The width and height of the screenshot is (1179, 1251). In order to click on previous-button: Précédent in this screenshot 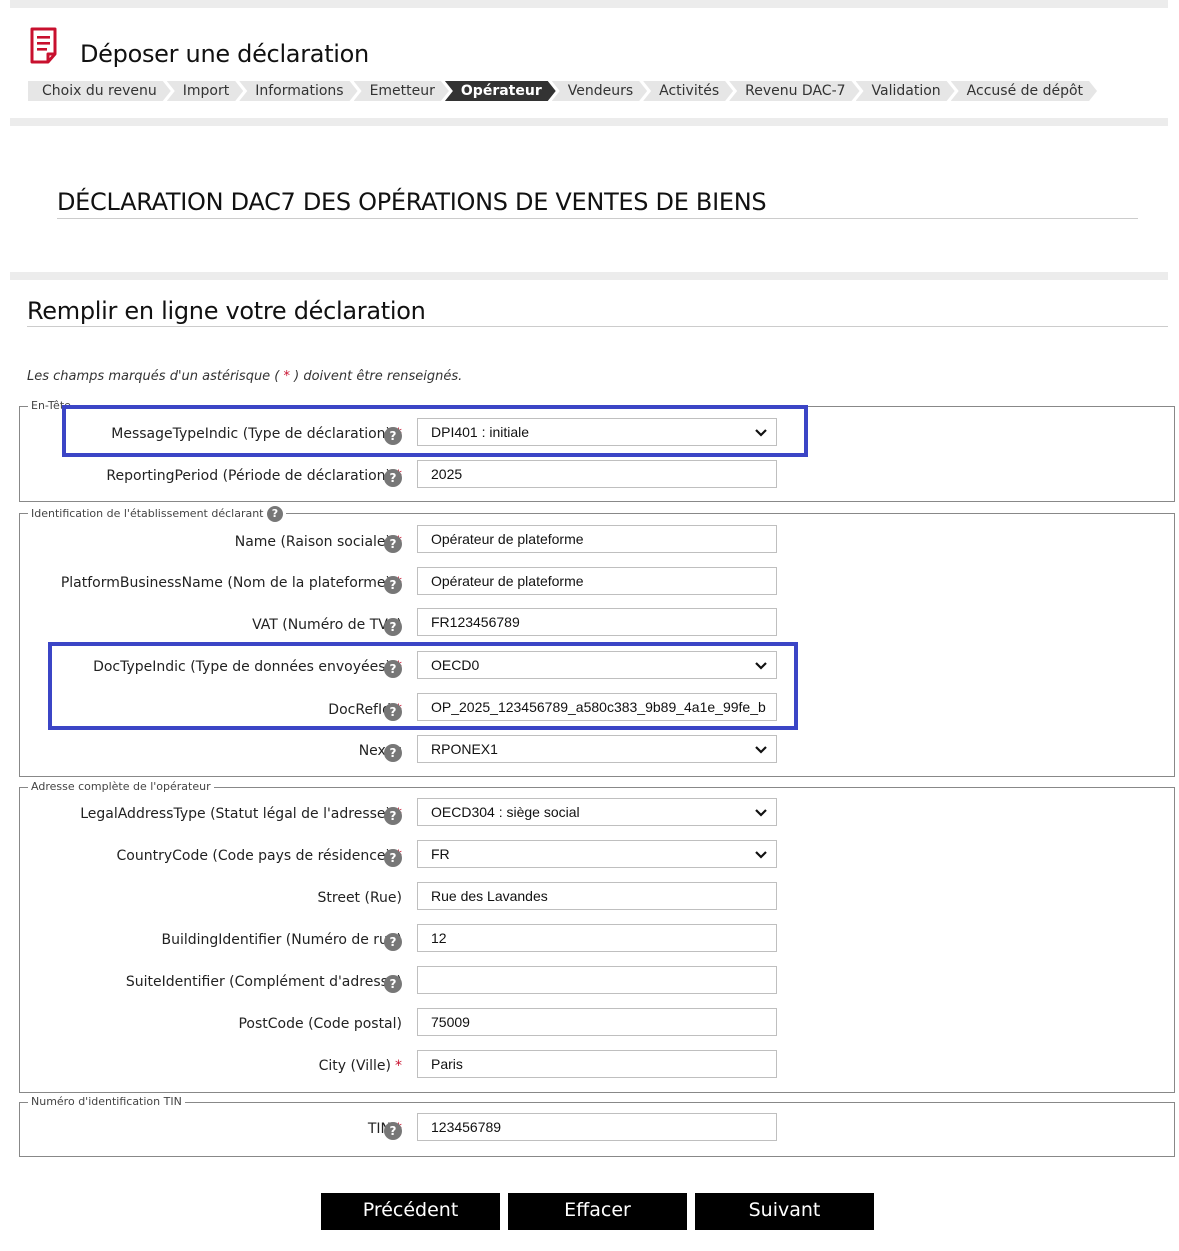, I will do `click(410, 1211)`.